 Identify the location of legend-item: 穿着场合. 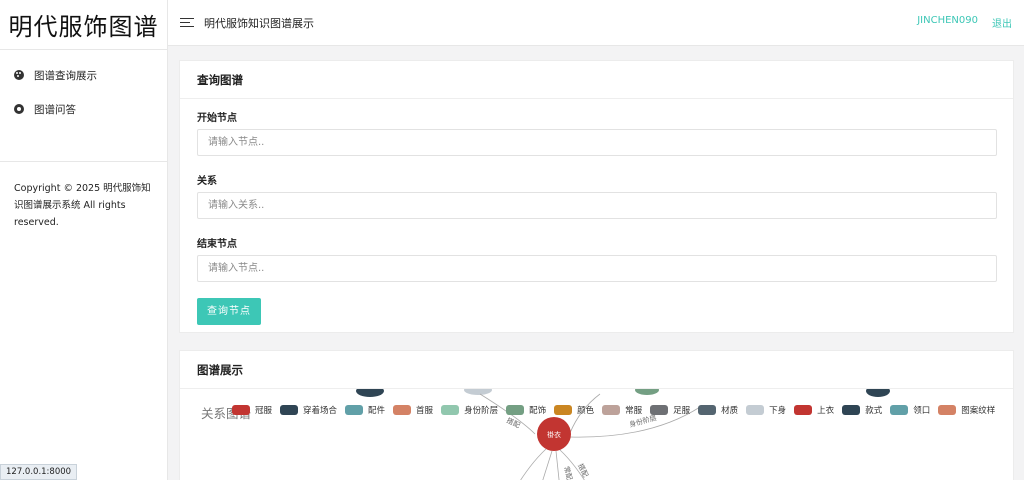
(308, 410).